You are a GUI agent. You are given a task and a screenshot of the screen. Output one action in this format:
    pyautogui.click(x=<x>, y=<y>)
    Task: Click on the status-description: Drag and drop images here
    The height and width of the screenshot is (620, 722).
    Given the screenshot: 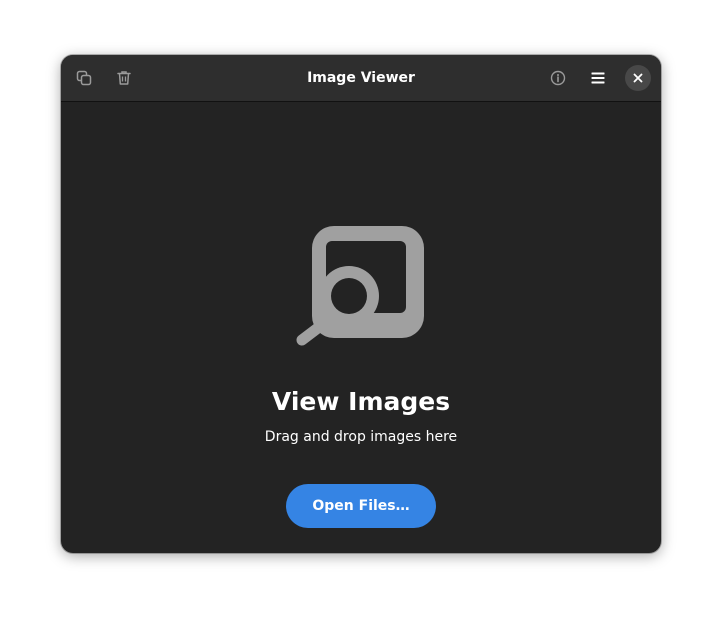 What is the action you would take?
    pyautogui.click(x=361, y=437)
    